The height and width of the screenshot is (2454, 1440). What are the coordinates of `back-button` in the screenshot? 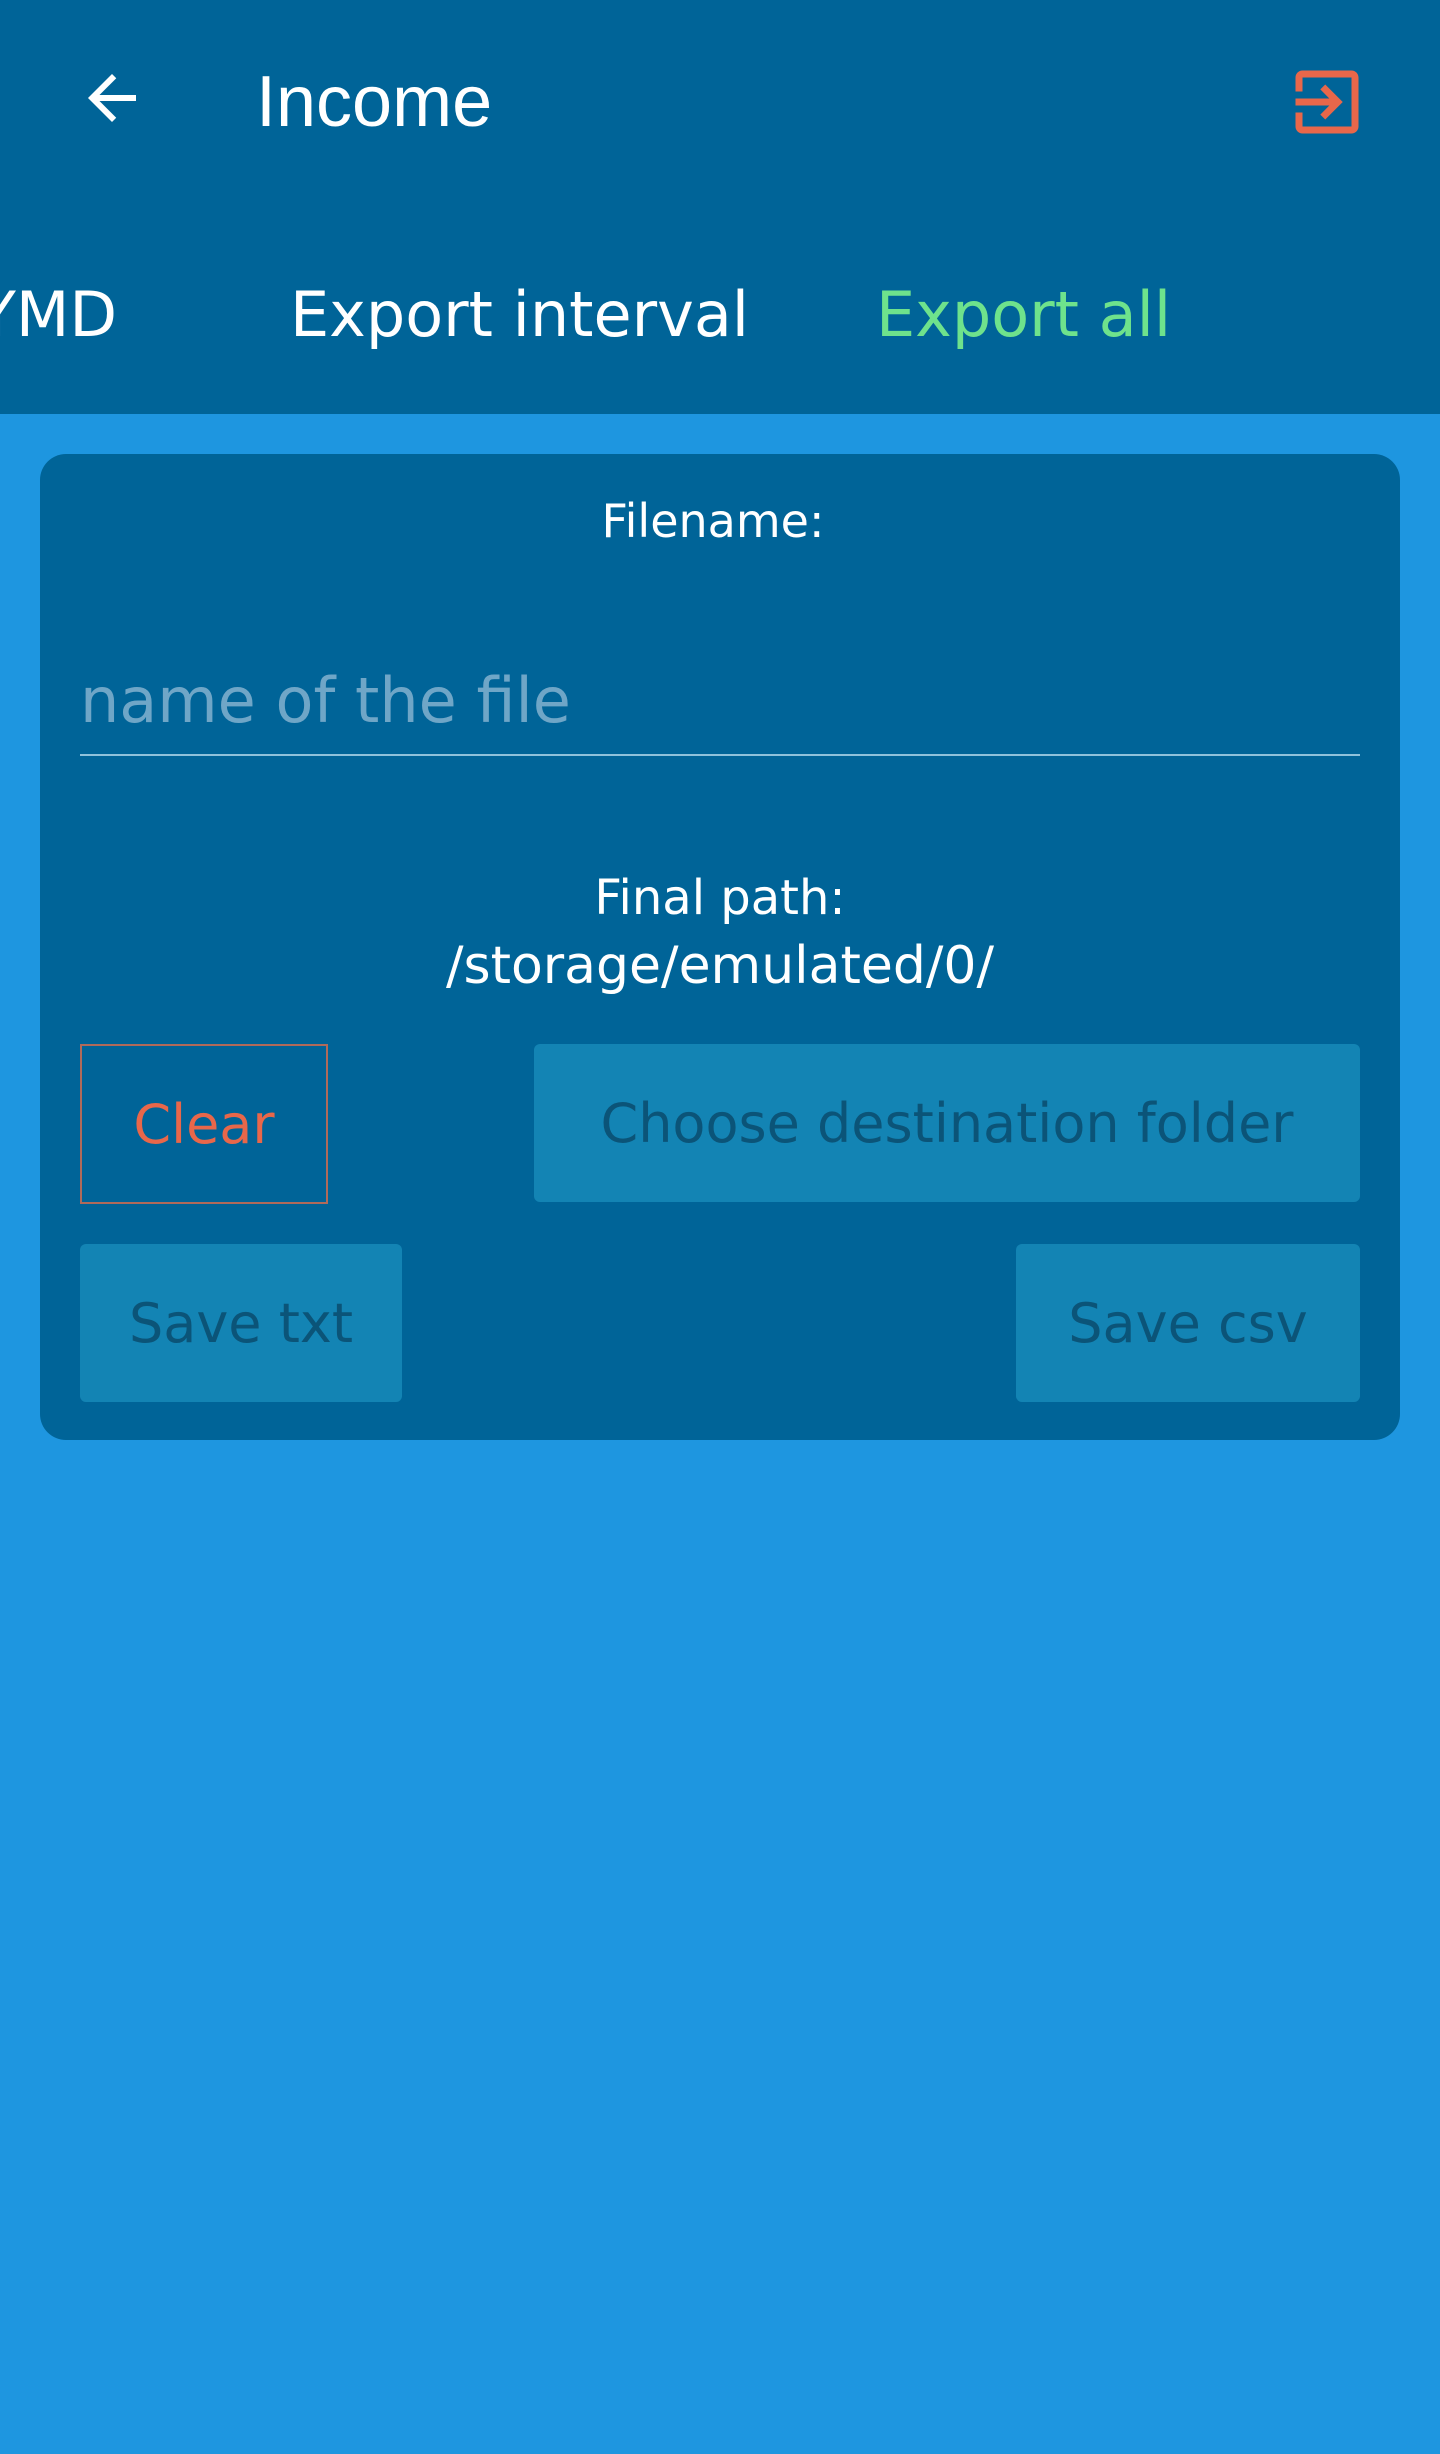 It's located at (112, 98).